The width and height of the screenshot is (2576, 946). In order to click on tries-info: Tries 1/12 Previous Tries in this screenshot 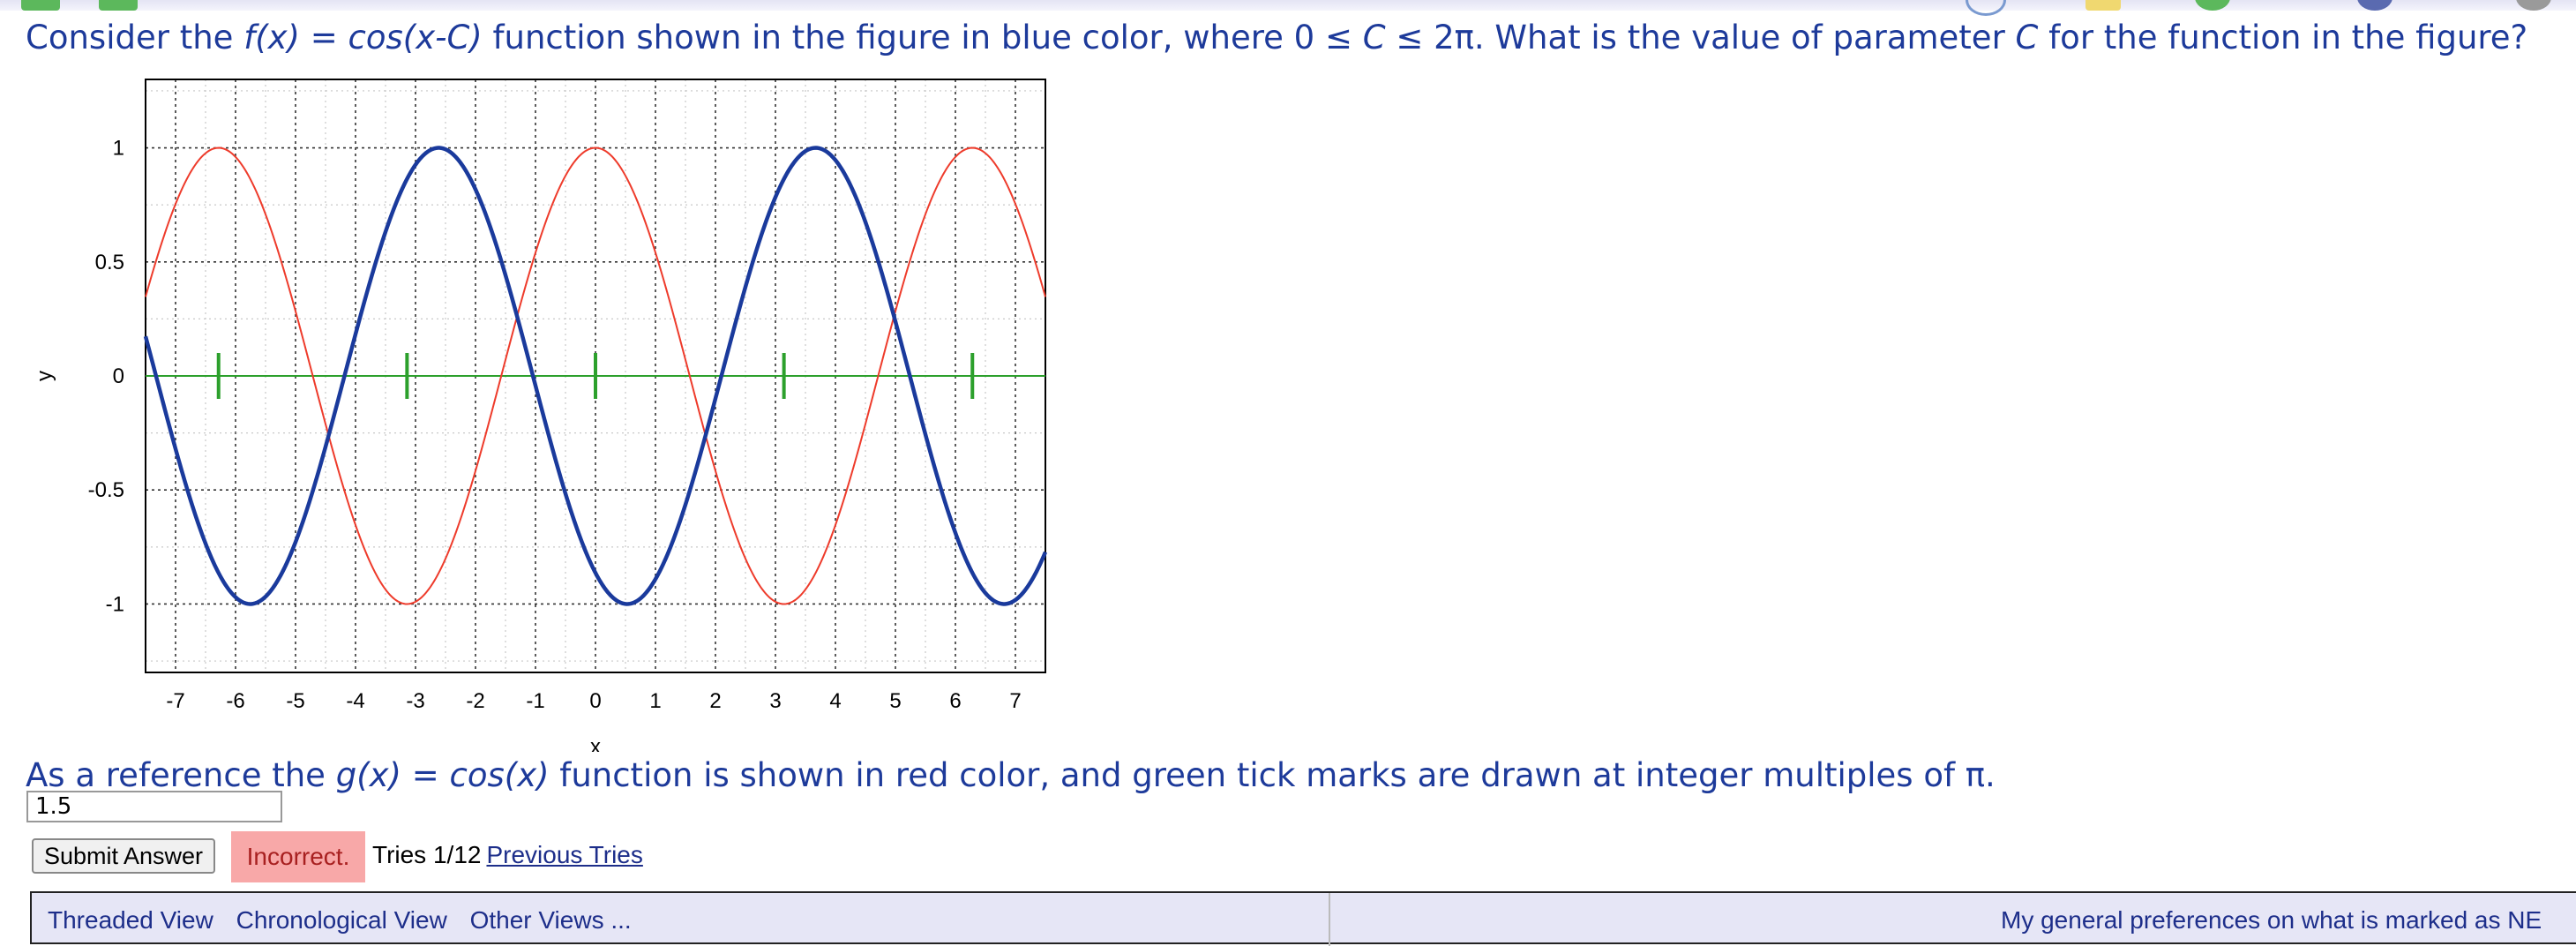, I will do `click(508, 855)`.